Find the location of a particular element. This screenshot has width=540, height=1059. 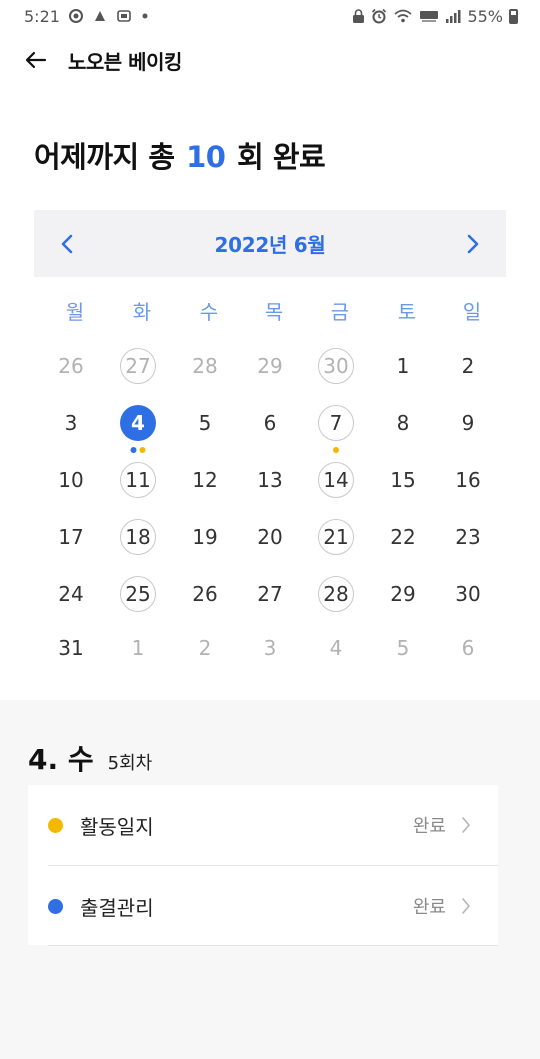

back-arrow-icon is located at coordinates (36, 60).